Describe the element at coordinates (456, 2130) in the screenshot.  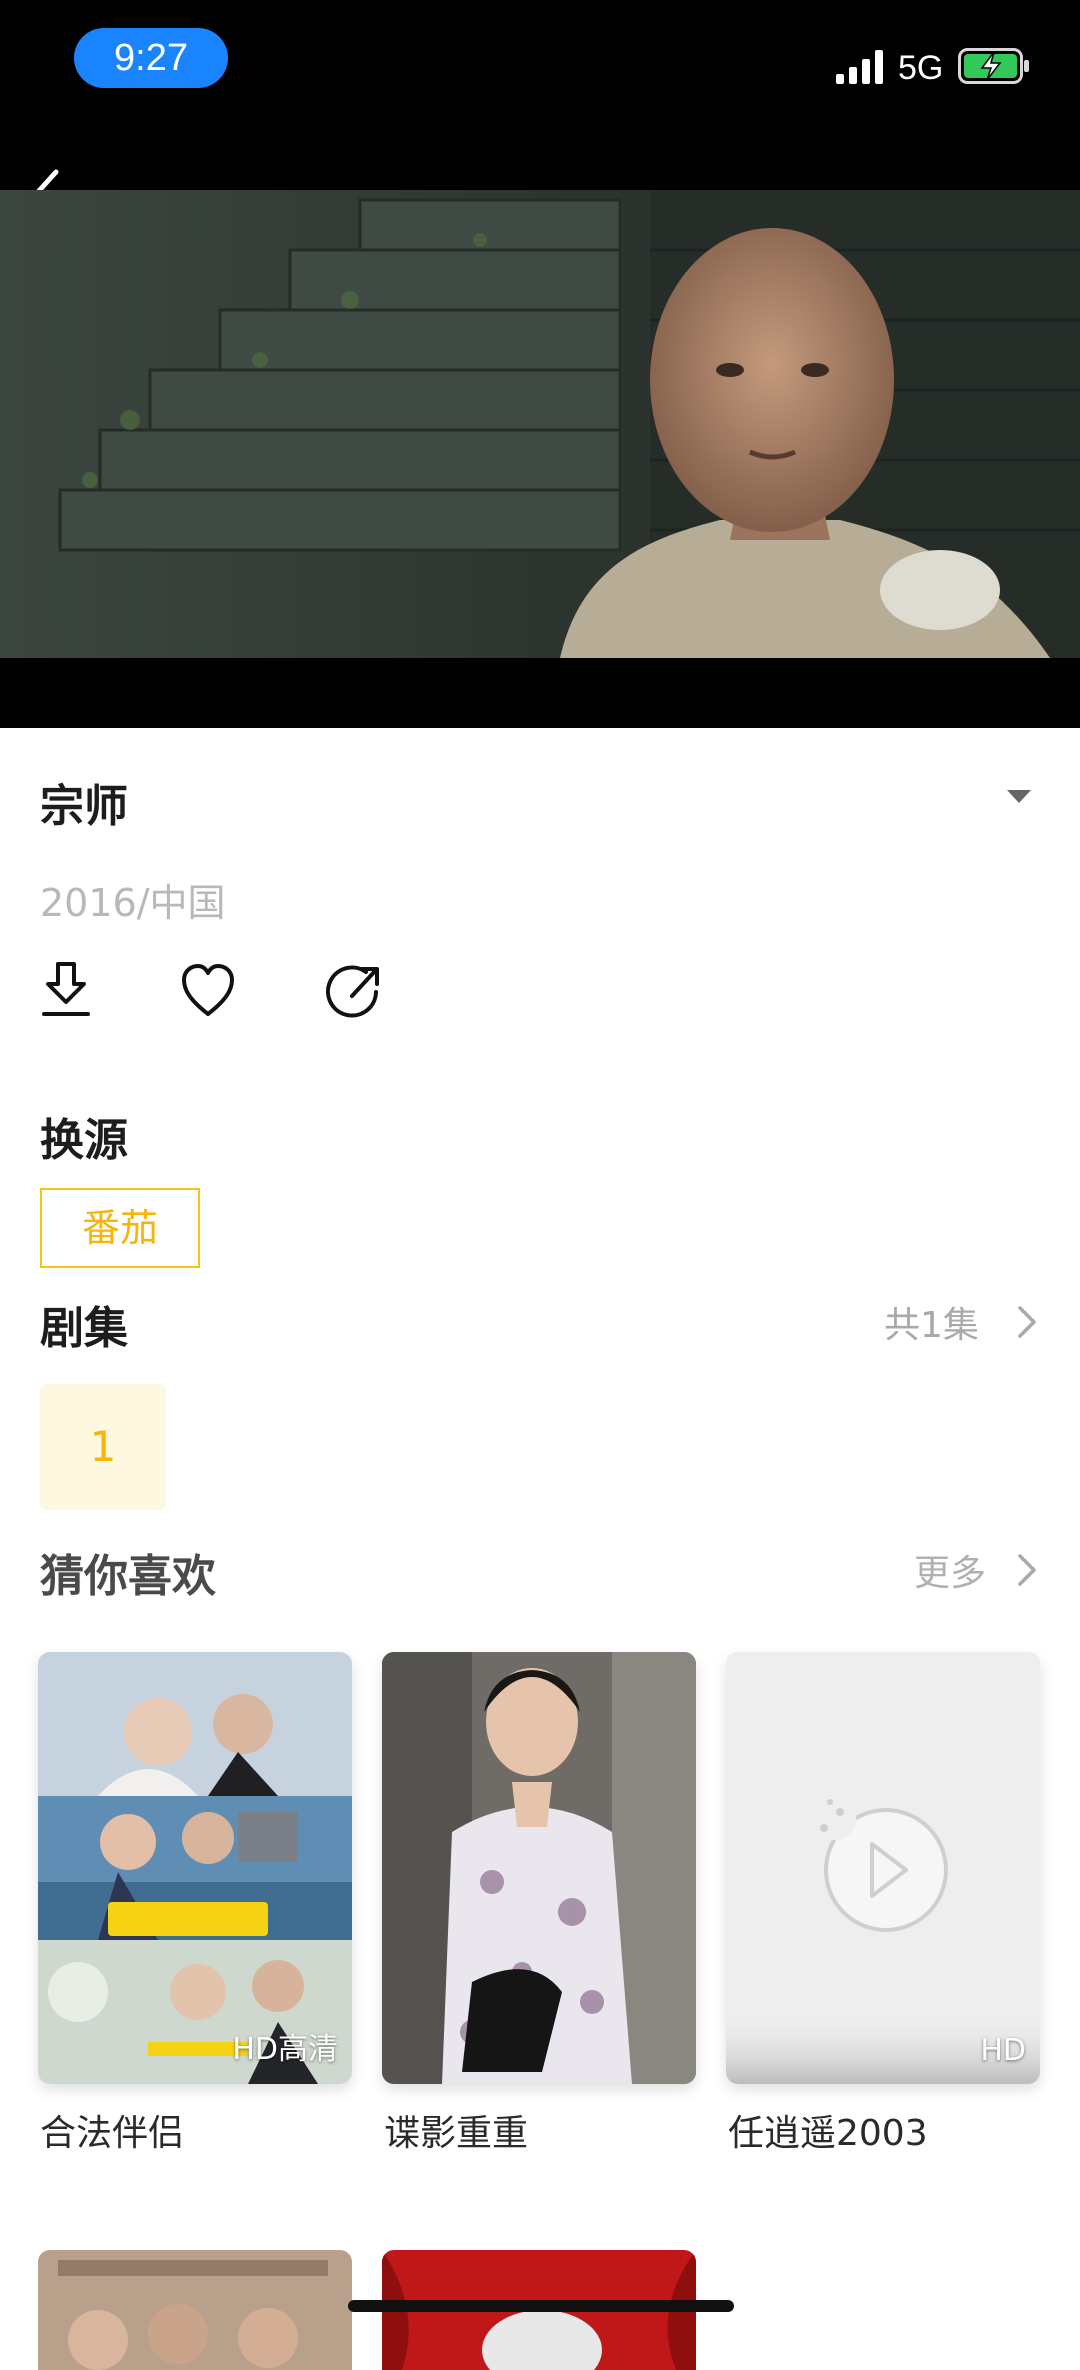
I see `recommendation-title: 谍影重重` at that location.